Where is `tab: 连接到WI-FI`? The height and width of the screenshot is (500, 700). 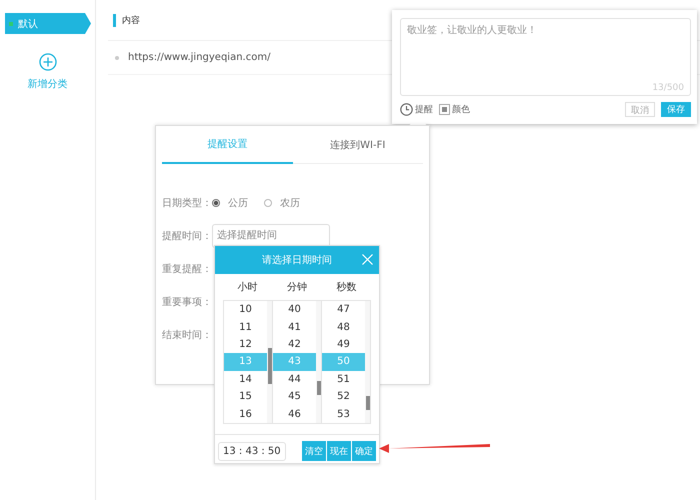 tab: 连接到WI-FI is located at coordinates (357, 145).